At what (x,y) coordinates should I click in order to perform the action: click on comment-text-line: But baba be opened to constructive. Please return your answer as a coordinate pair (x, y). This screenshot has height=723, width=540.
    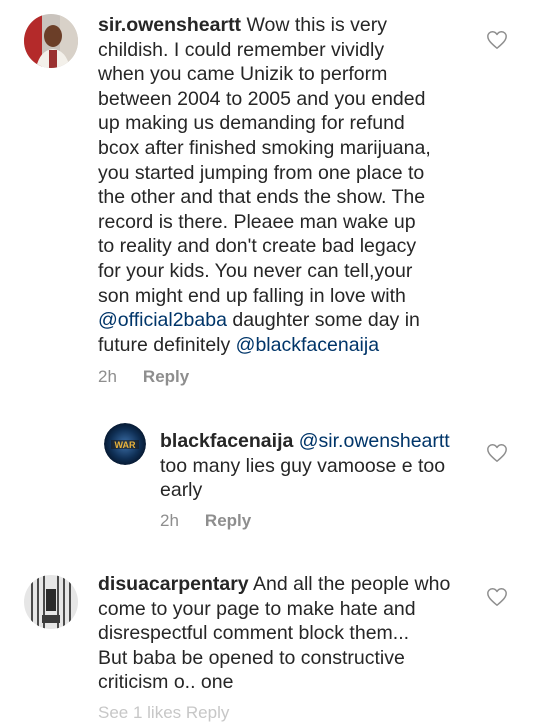
    Looking at the image, I should click on (251, 657).